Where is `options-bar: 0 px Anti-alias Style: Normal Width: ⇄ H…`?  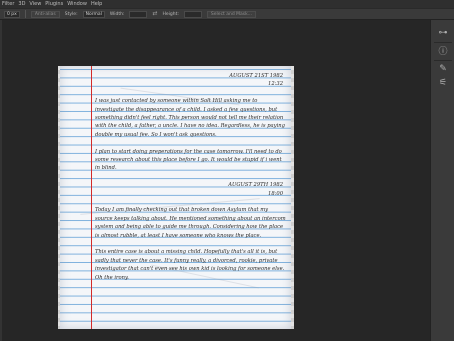 options-bar: 0 px Anti-alias Style: Normal Width: ⇄ H… is located at coordinates (227, 14).